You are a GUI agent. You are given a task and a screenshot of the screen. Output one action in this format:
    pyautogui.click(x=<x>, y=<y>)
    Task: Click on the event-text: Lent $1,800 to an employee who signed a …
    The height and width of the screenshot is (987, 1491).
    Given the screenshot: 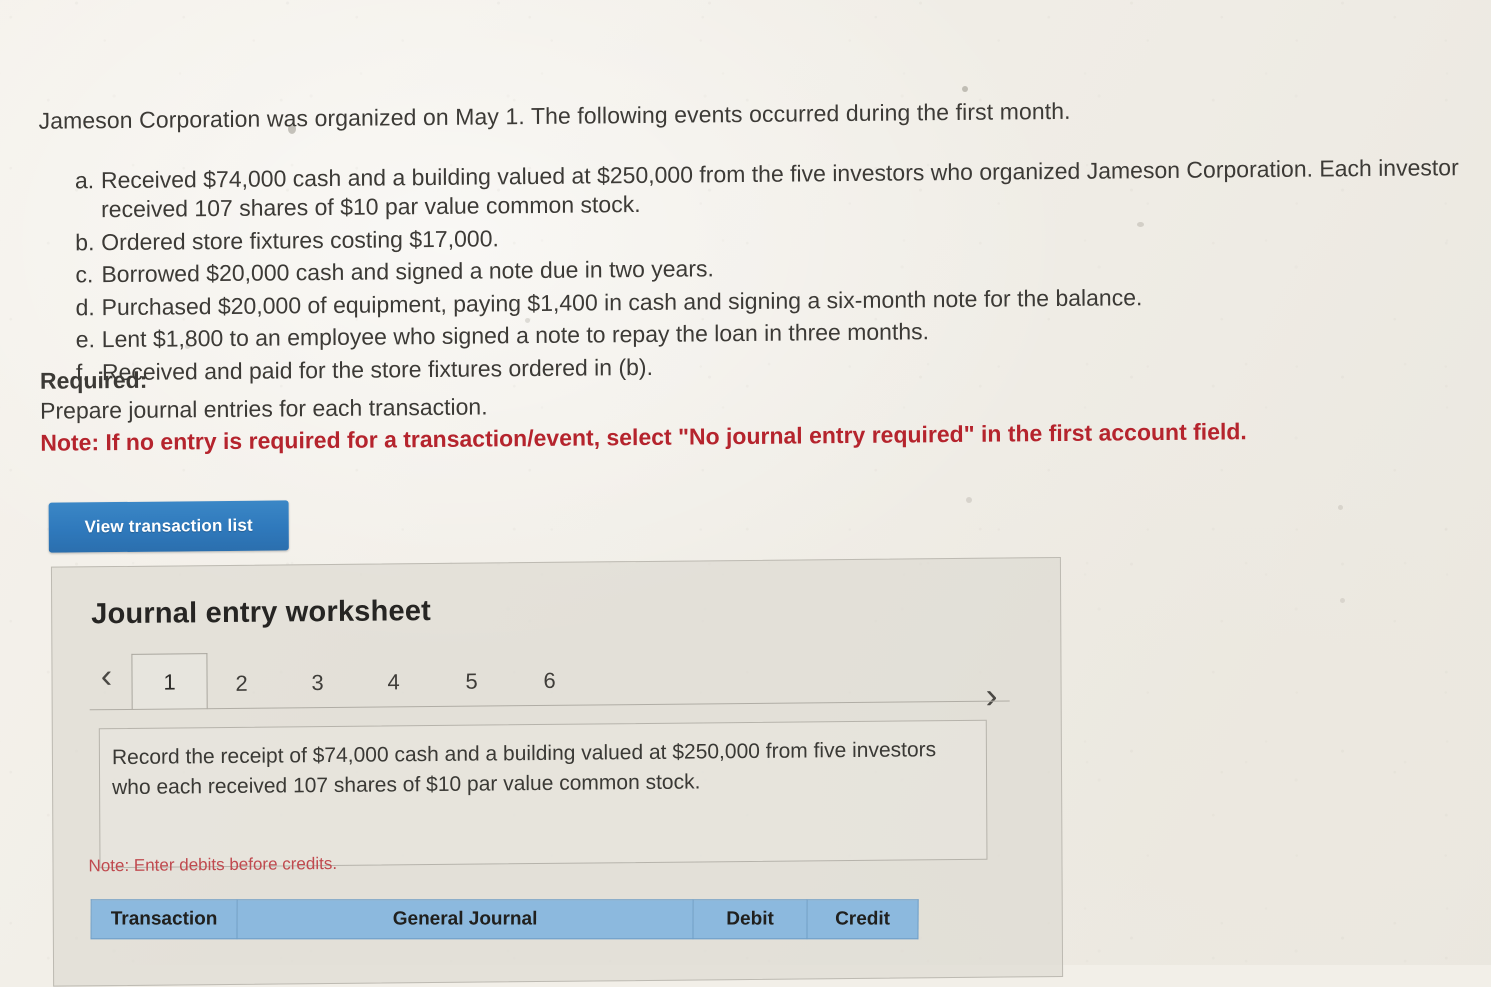 What is the action you would take?
    pyautogui.click(x=515, y=335)
    